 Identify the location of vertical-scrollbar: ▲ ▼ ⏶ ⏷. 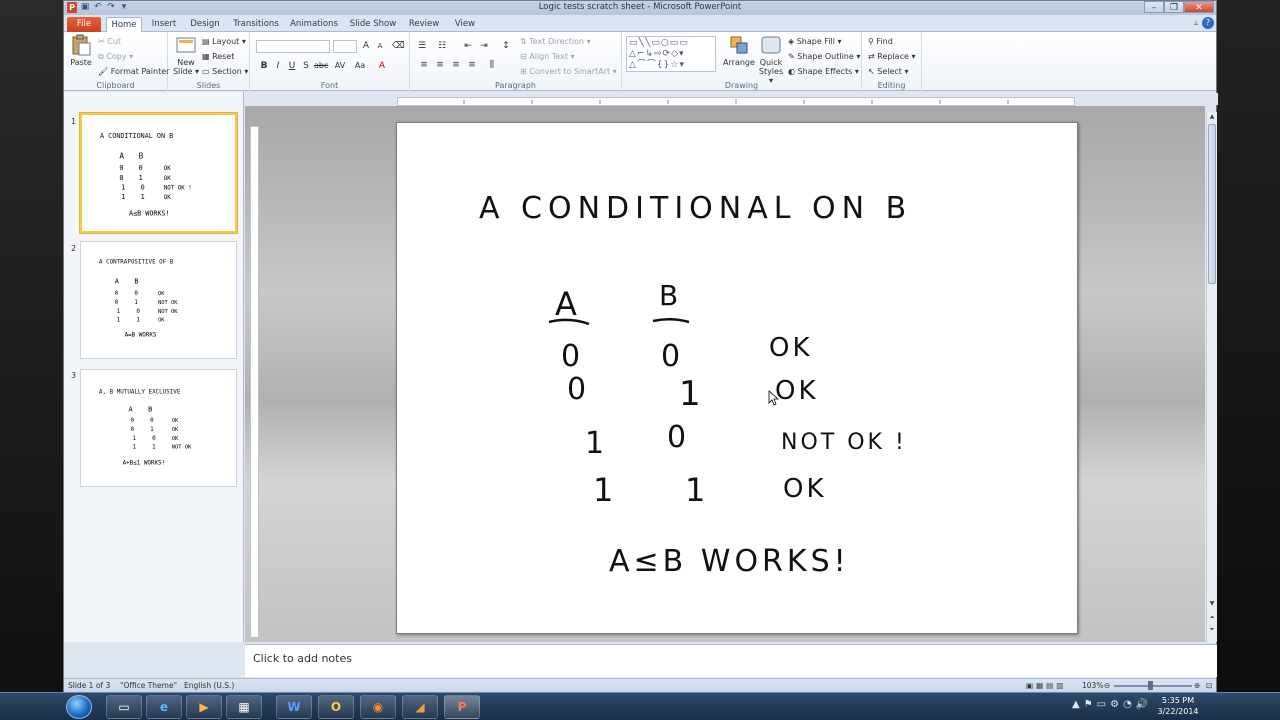
(1211, 377).